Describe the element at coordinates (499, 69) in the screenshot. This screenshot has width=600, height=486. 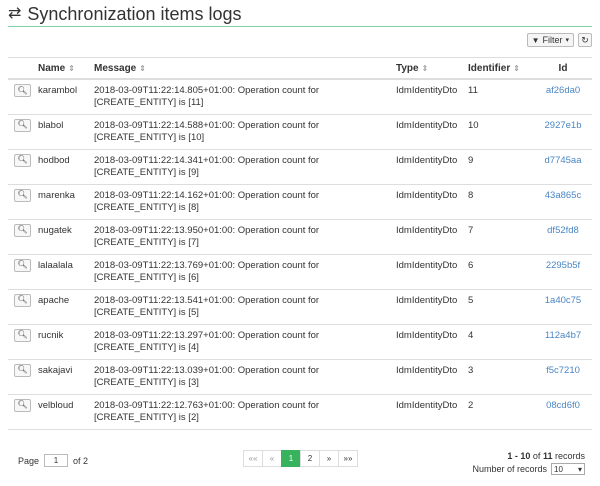
I see `column-header-identifier: Identifier ⇕` at that location.